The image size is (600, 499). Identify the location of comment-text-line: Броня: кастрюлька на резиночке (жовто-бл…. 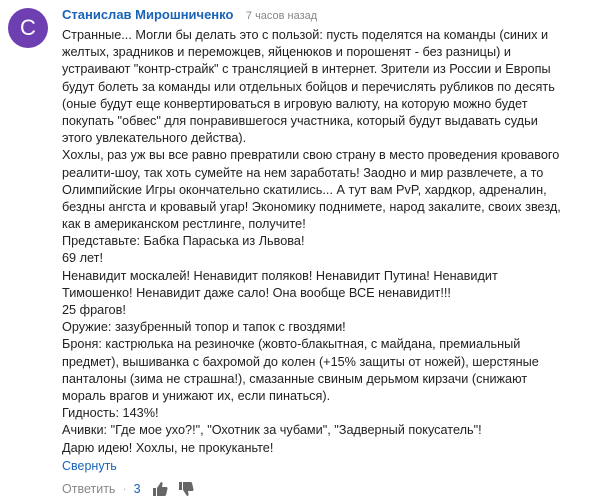
(291, 344).